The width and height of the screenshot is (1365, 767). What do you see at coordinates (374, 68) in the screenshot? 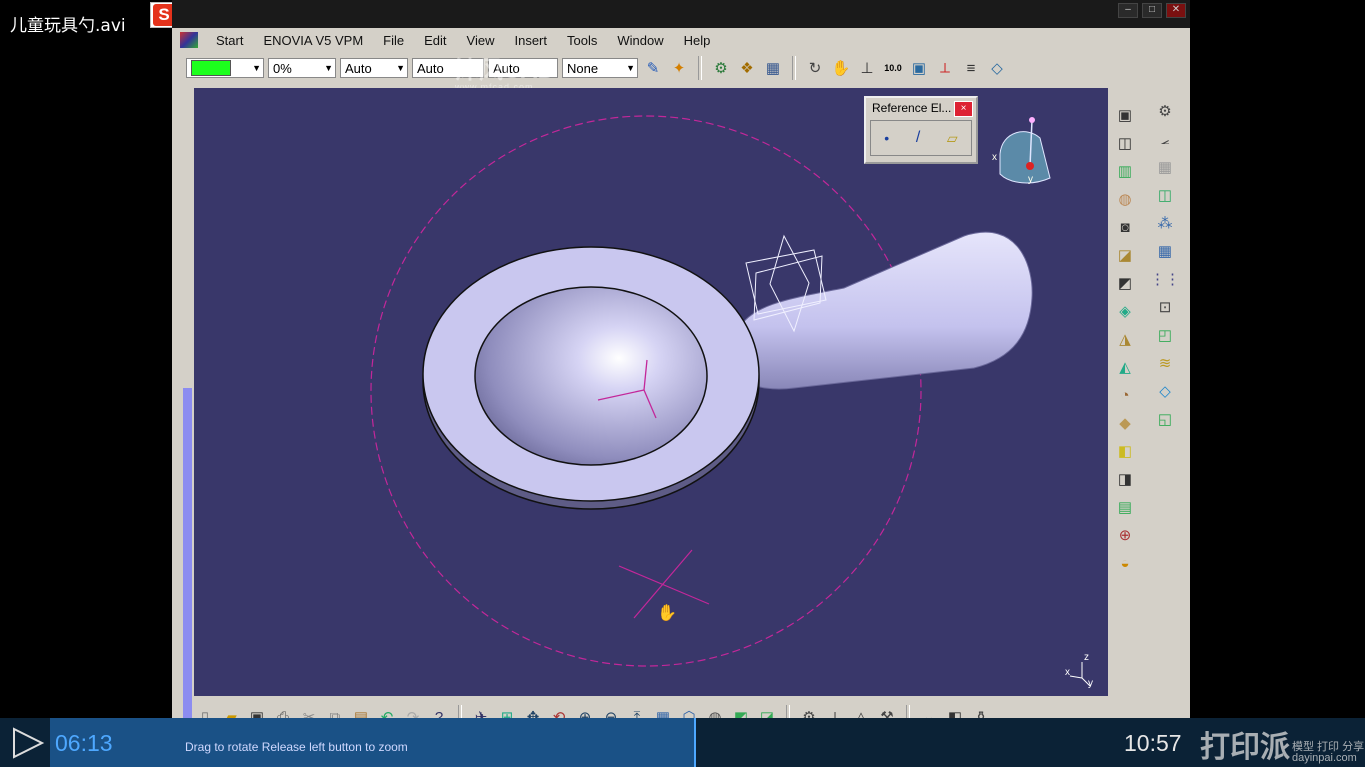
I see `linetype-select: Auto ▼` at bounding box center [374, 68].